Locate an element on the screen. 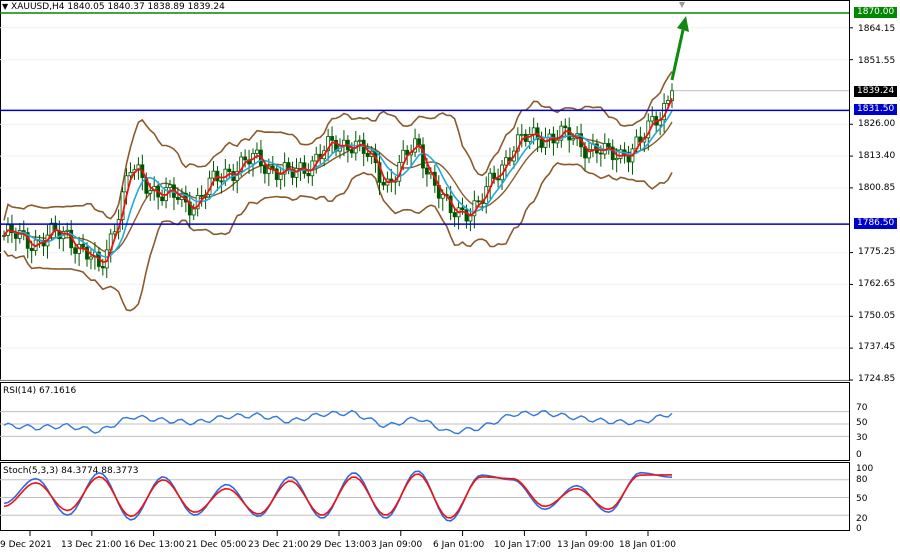  time-label: 18 Jan 01:00 is located at coordinates (647, 545).